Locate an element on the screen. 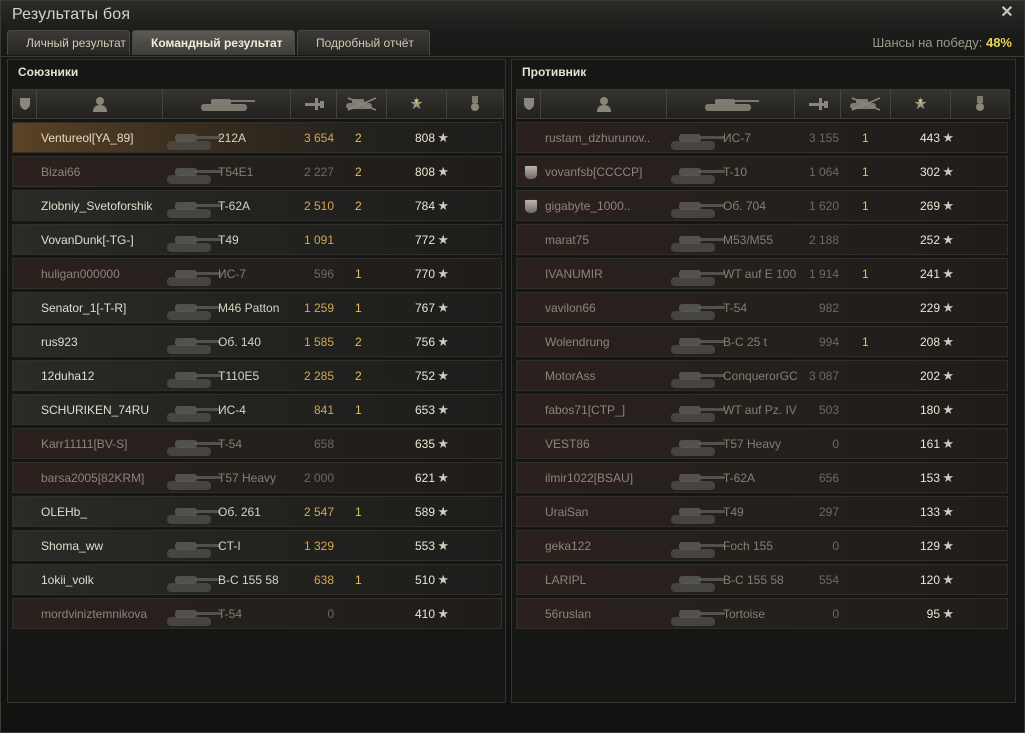 The height and width of the screenshot is (733, 1025). table-row: Shoma_ww CT-I 1 329 553 ★ is located at coordinates (257, 545).